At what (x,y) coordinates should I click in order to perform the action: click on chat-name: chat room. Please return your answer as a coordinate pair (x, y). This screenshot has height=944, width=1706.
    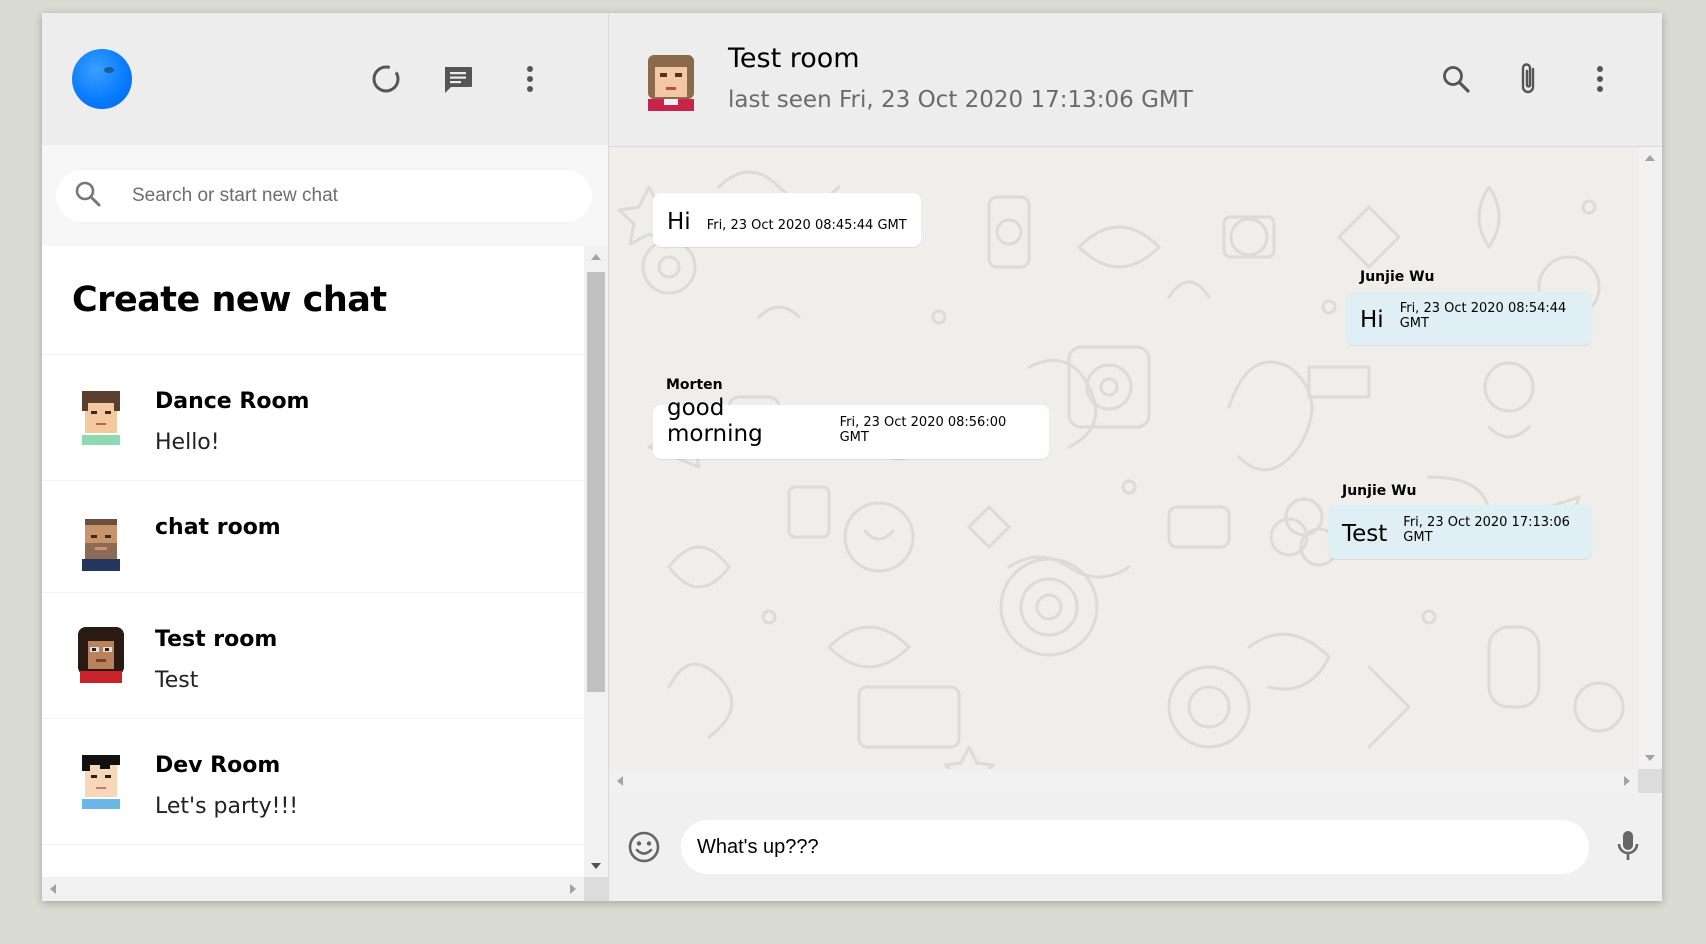
    Looking at the image, I should click on (218, 527).